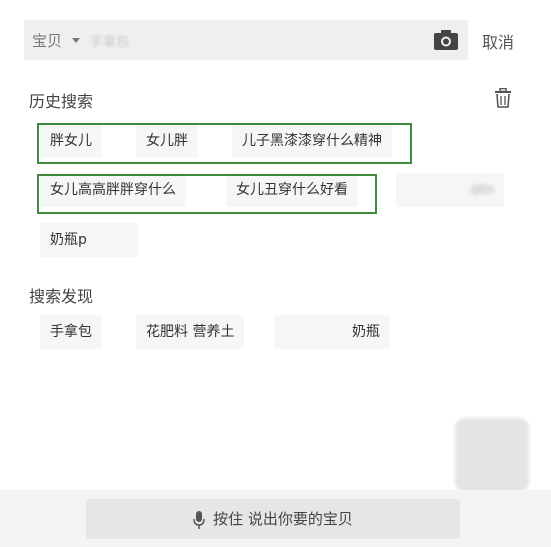 The height and width of the screenshot is (547, 551). What do you see at coordinates (246, 40) in the screenshot?
I see `search-bar: 宝贝 手拿包` at bounding box center [246, 40].